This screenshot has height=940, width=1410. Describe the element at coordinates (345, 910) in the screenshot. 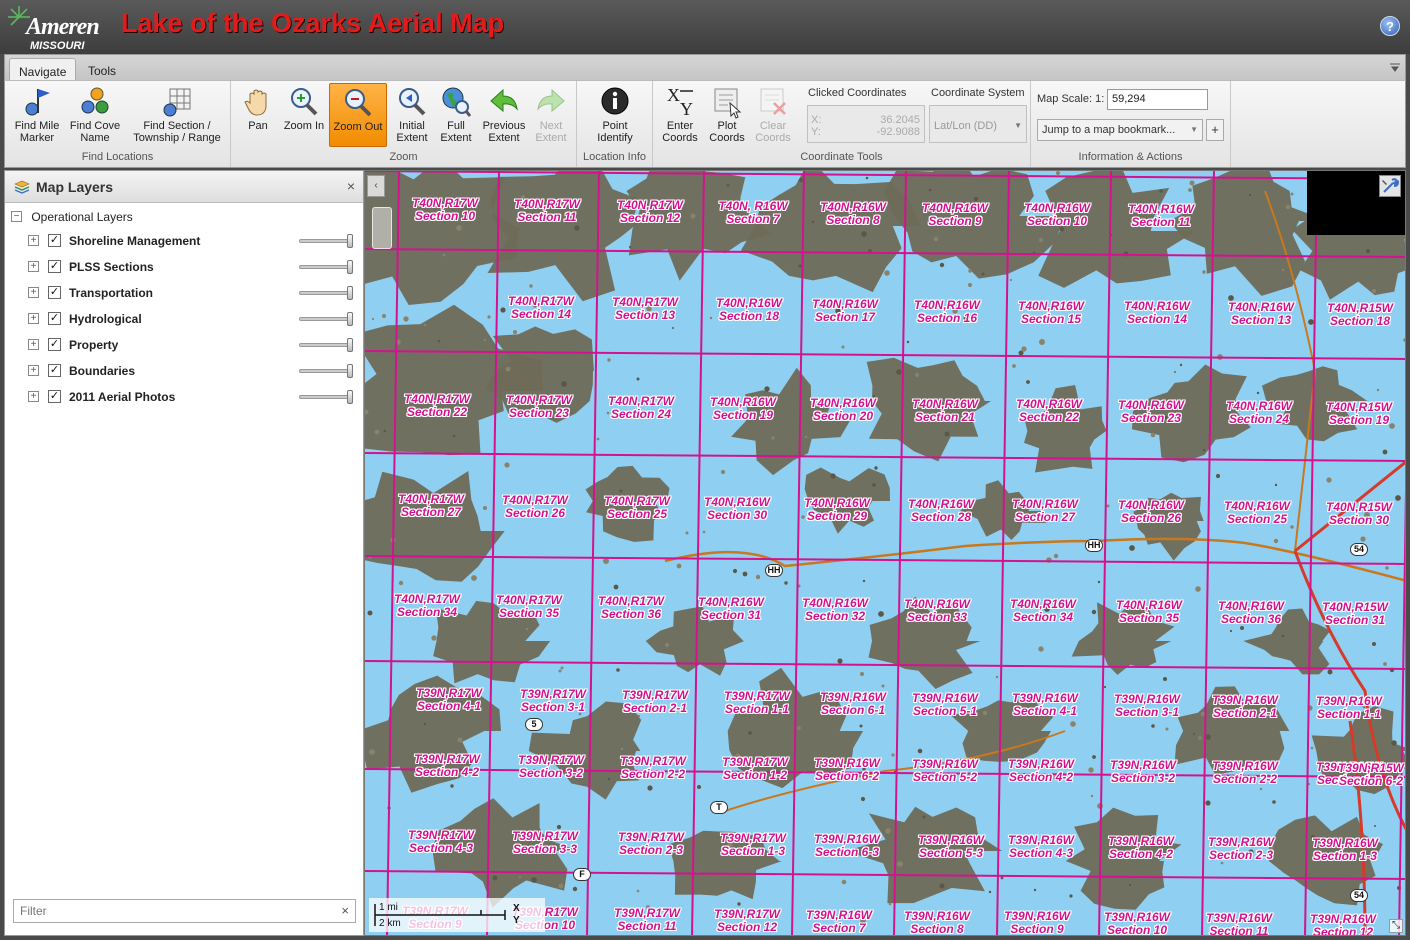

I see `clear-filter-button: ×` at that location.